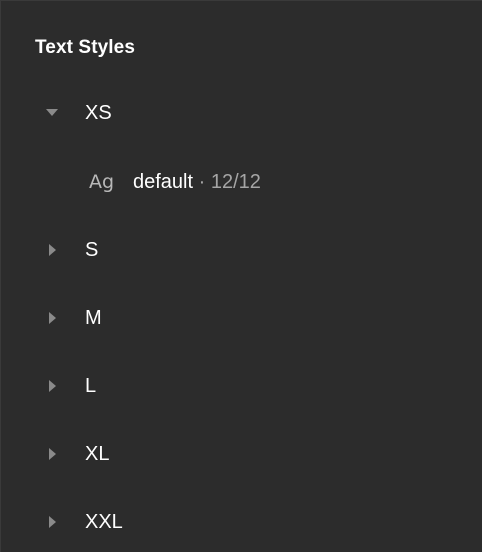  Describe the element at coordinates (93, 317) in the screenshot. I see `group-label: M` at that location.